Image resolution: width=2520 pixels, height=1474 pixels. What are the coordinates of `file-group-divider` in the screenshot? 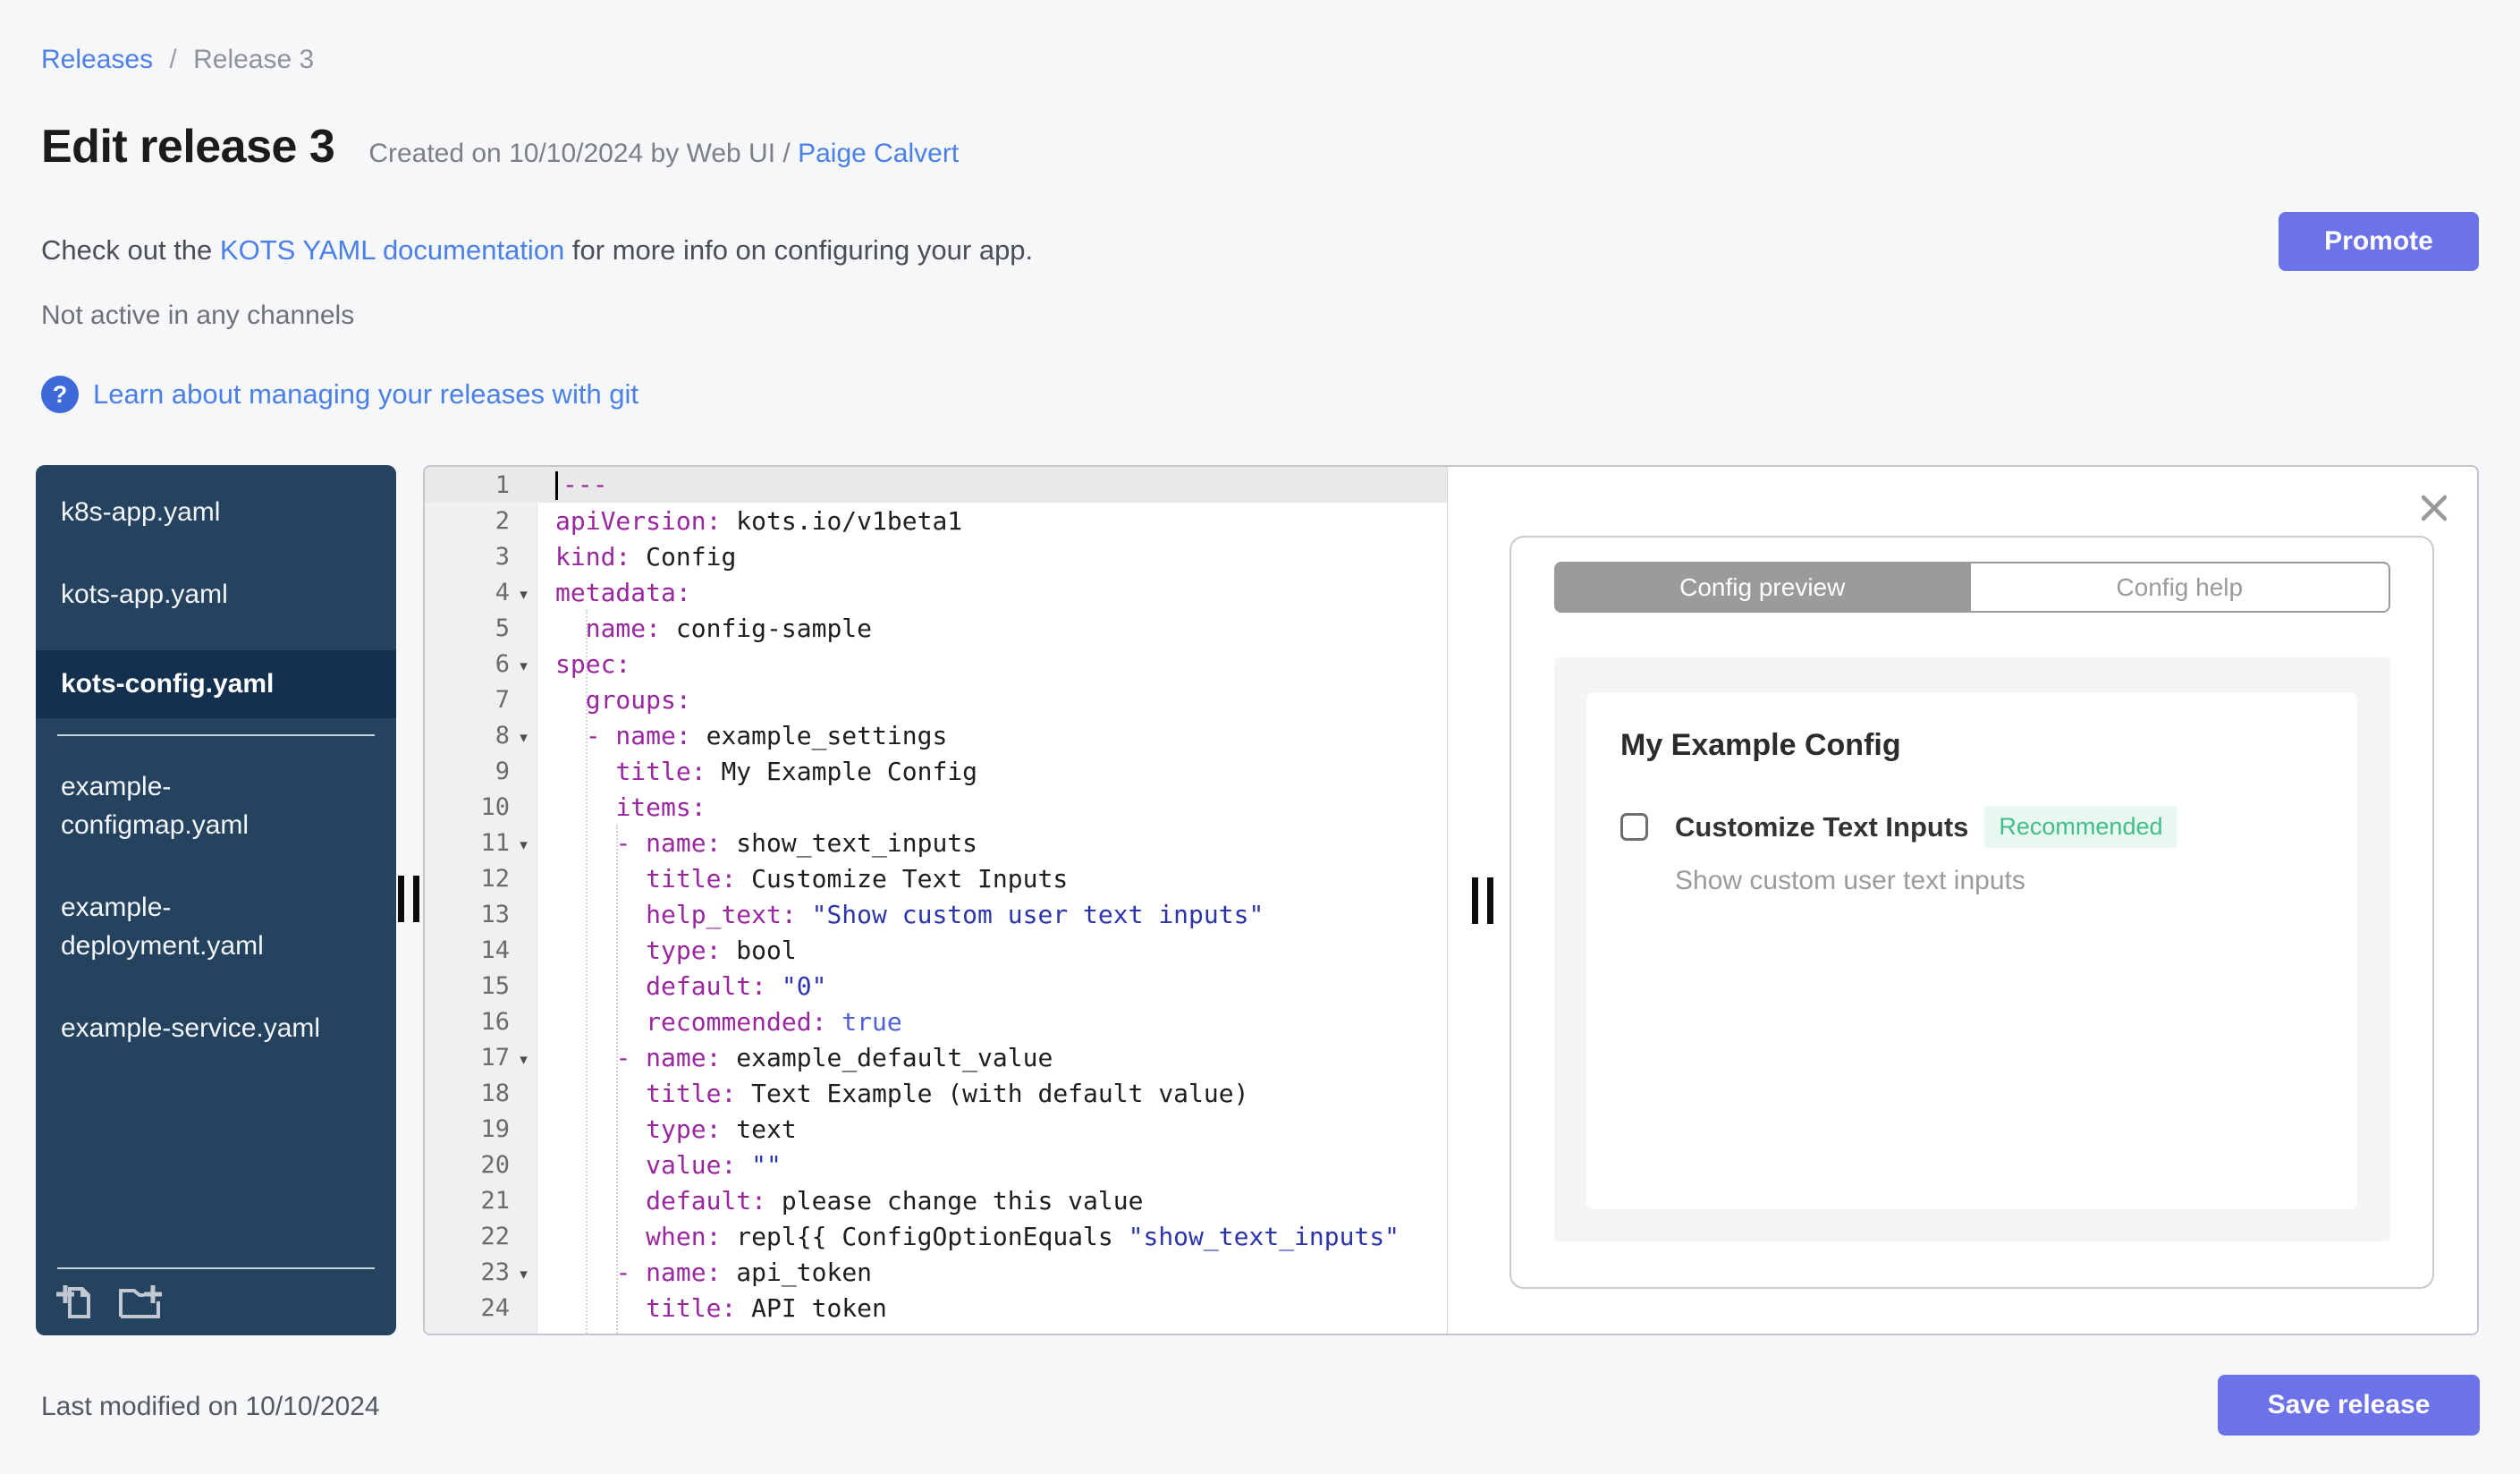 It's located at (216, 734).